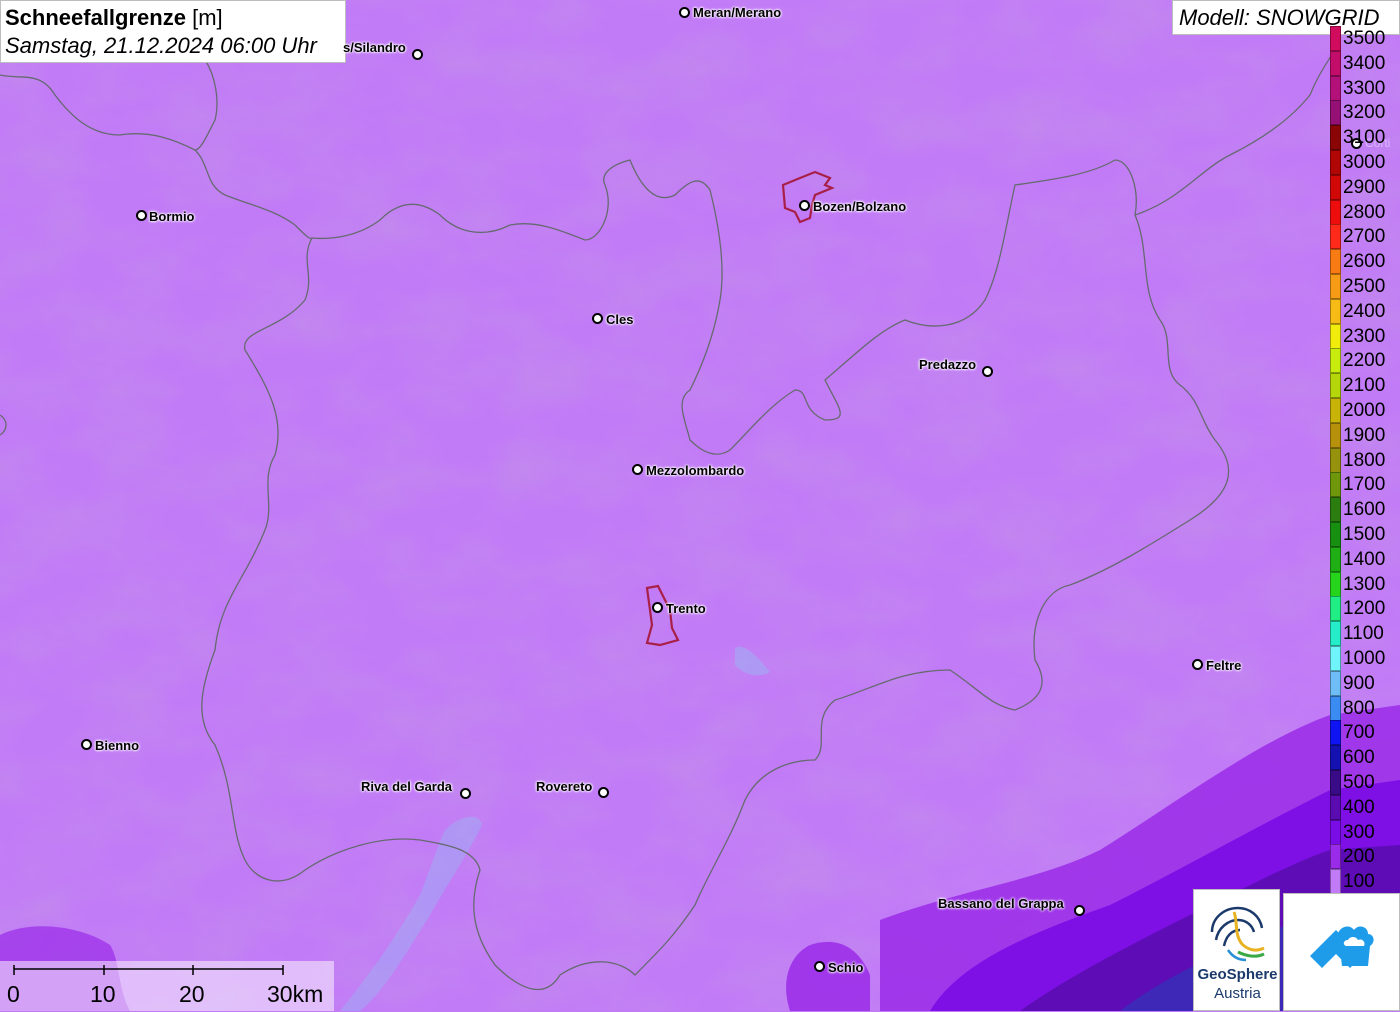  I want to click on legend-item: 1300, so click(1364, 584).